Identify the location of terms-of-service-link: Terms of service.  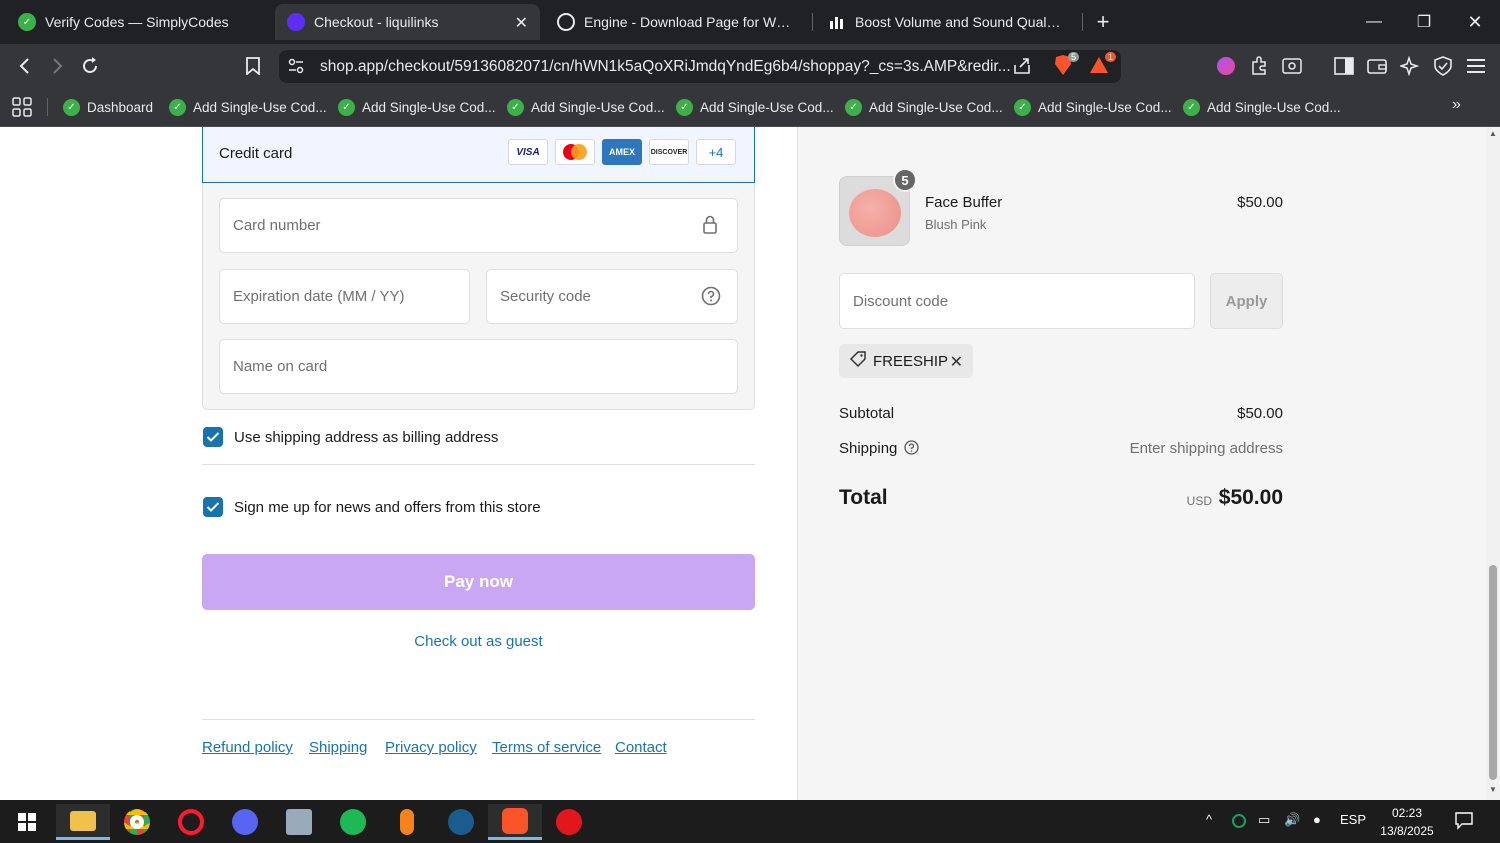
(546, 747).